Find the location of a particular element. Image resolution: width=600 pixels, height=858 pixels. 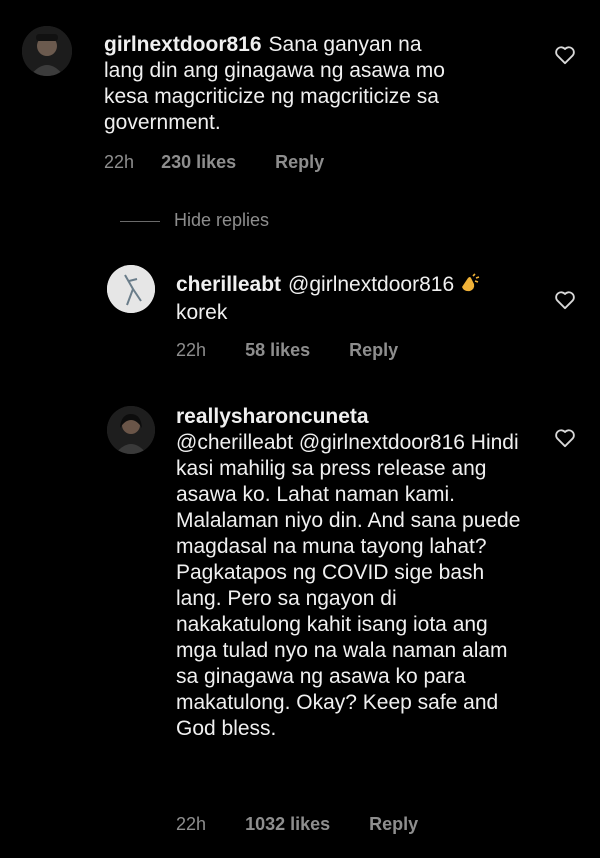

profile-photo-sketch-icon is located at coordinates (131, 289).